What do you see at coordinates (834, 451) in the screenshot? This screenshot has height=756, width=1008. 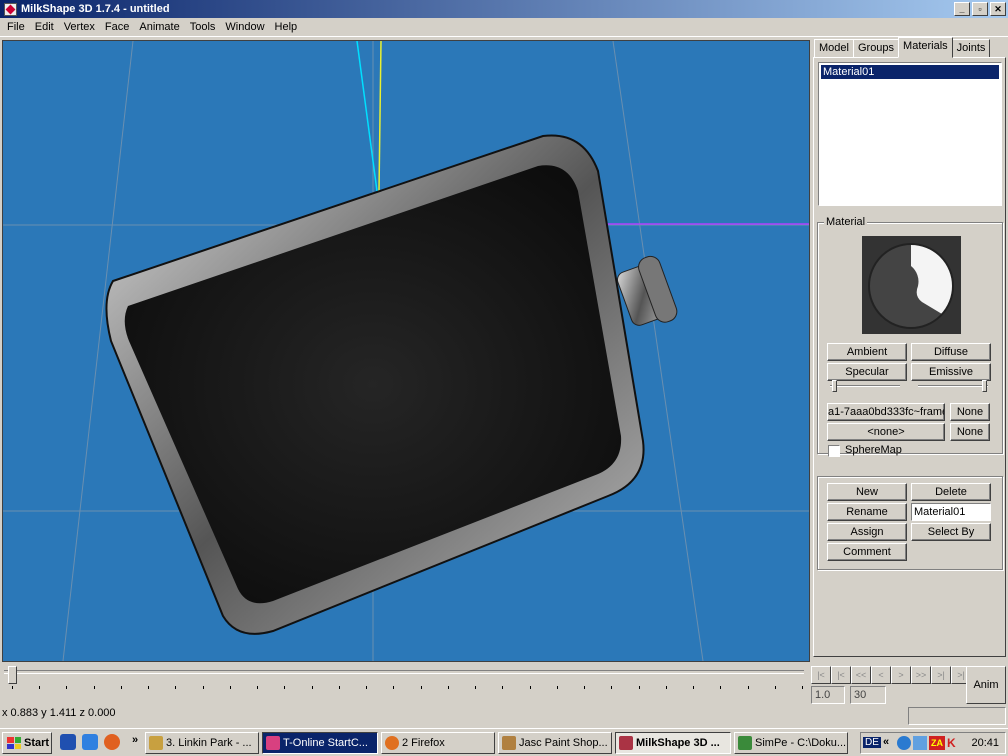 I see `spheremap-checkbox` at bounding box center [834, 451].